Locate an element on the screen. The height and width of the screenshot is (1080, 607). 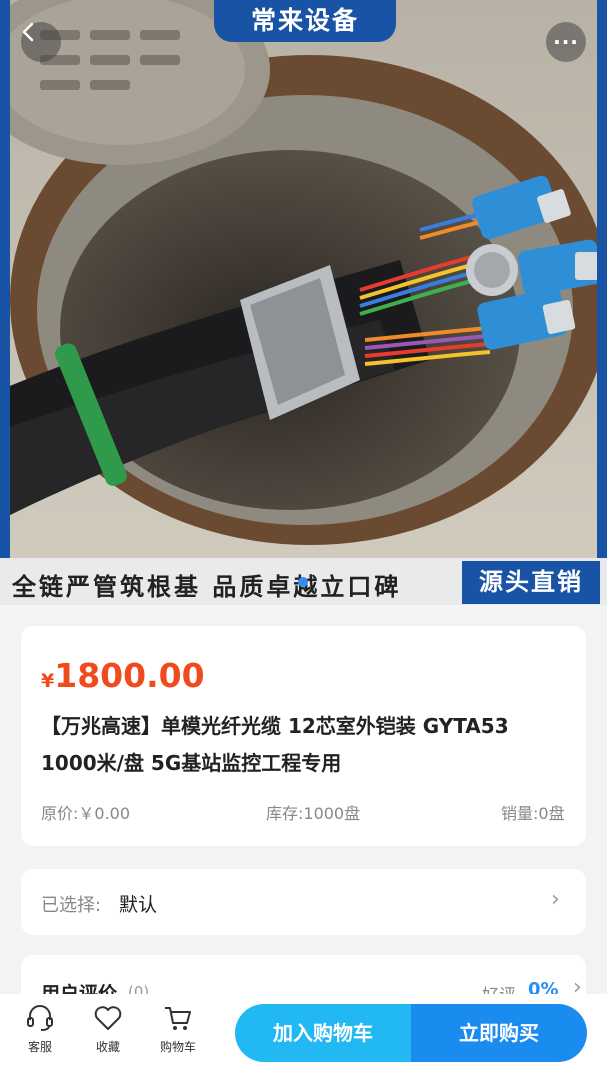
product-price: ¥1800.00 is located at coordinates (123, 675).